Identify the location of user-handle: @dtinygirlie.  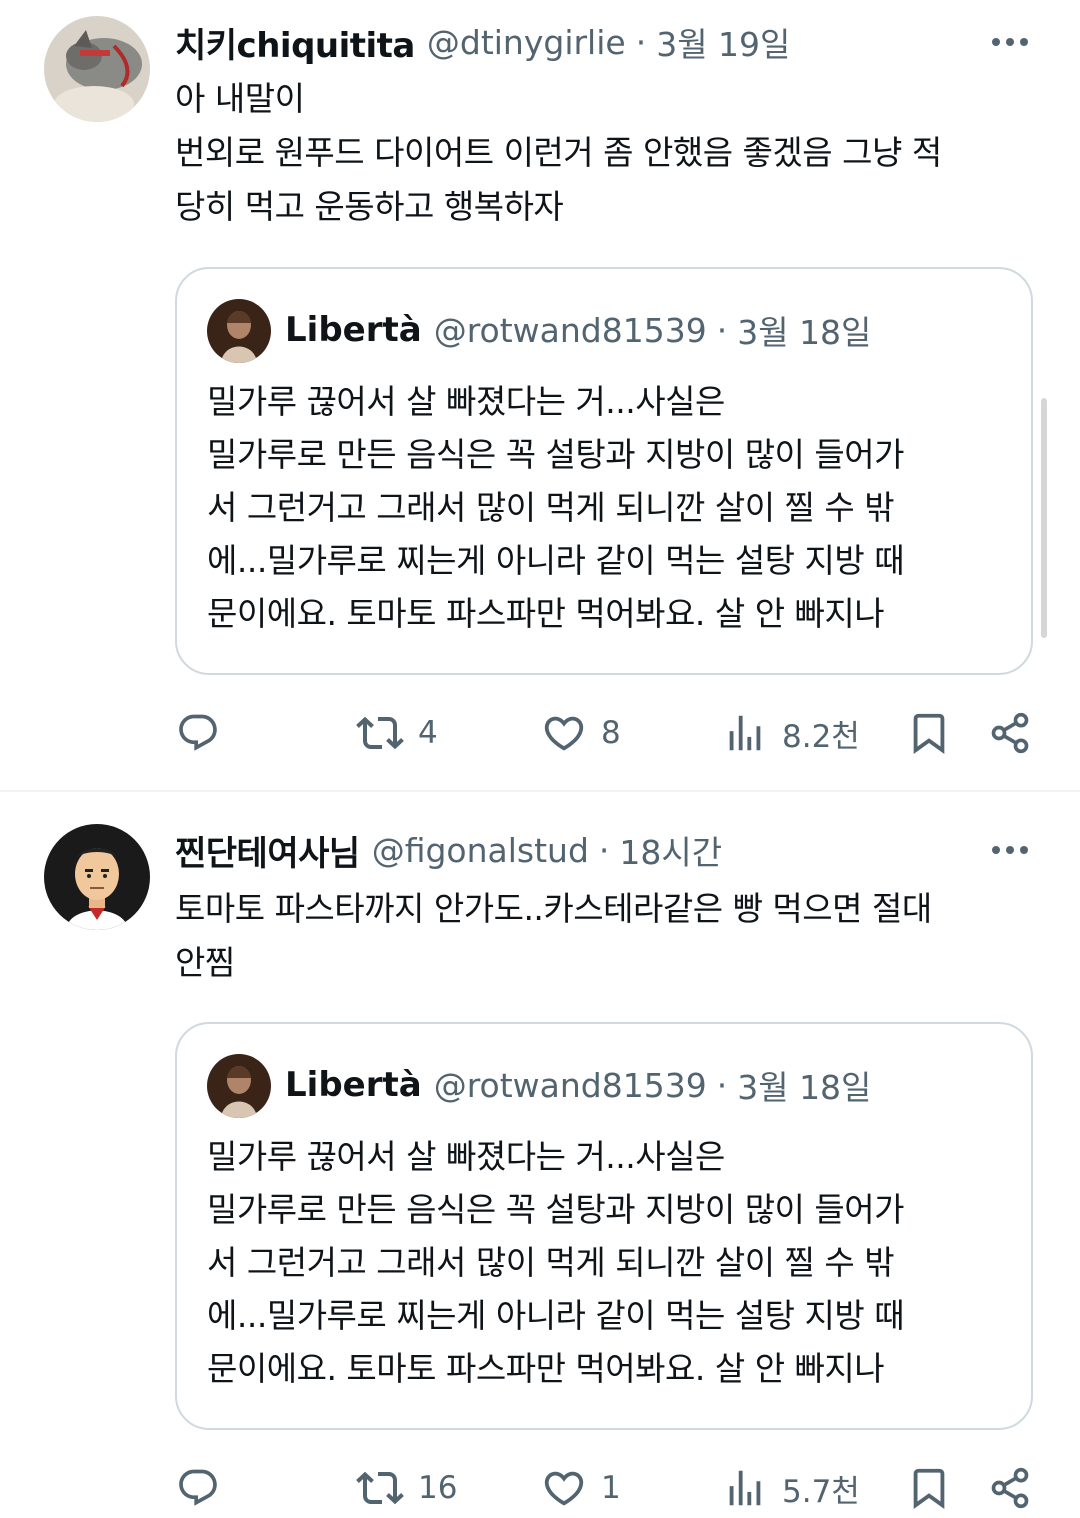
(526, 42).